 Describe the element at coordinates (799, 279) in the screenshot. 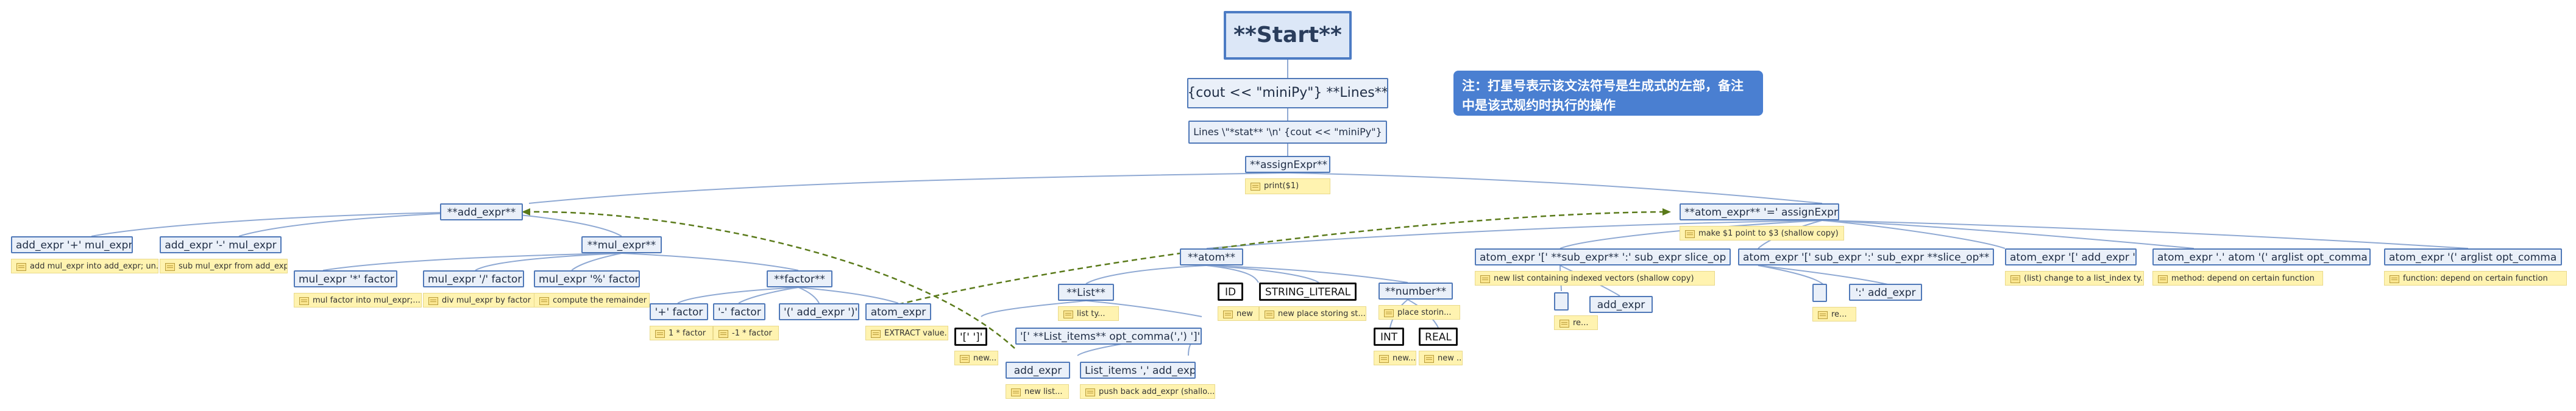

I see `node-factor: **factor**` at that location.